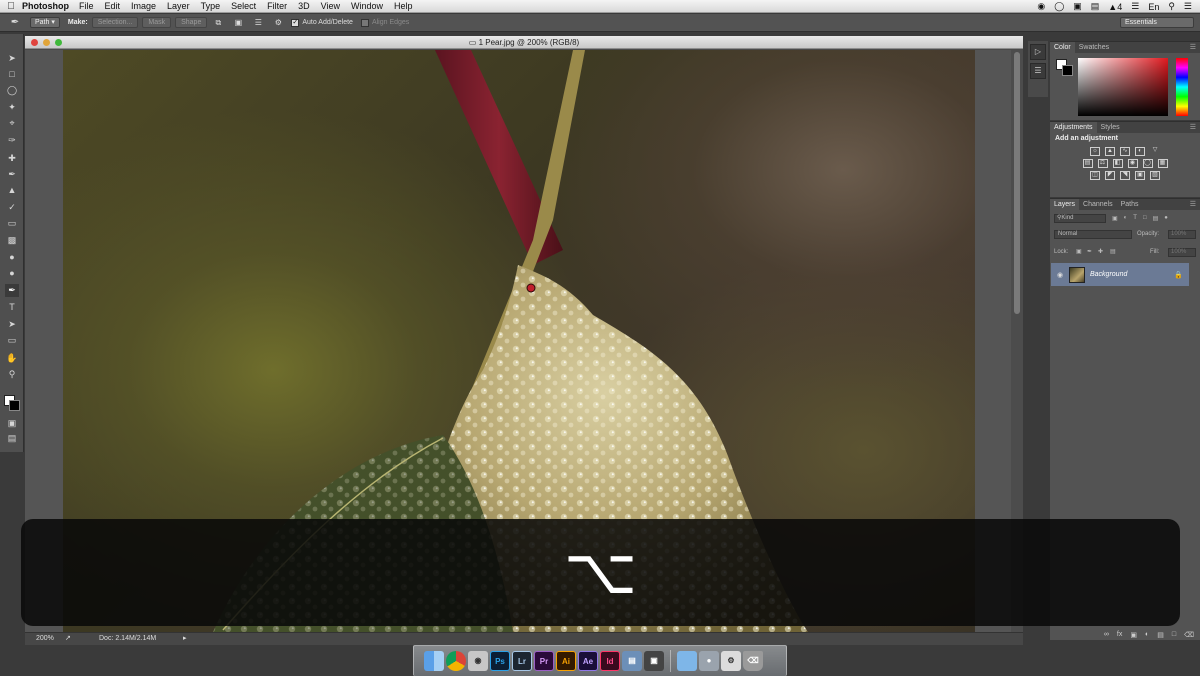 This screenshot has height=676, width=1200. I want to click on menu-file: File, so click(86, 6).